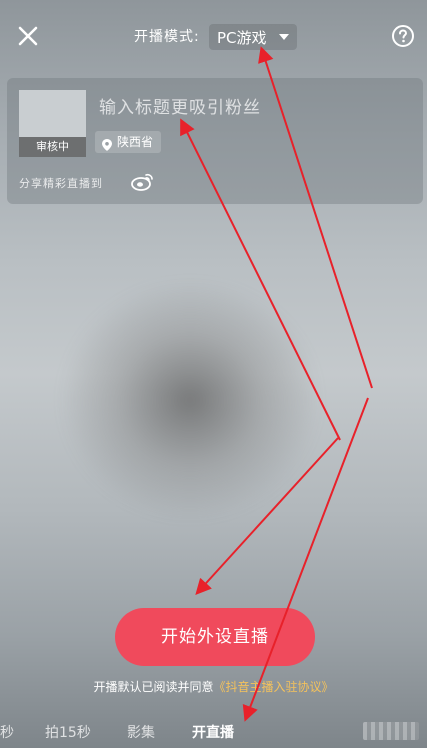  I want to click on chevron-down-icon, so click(284, 37).